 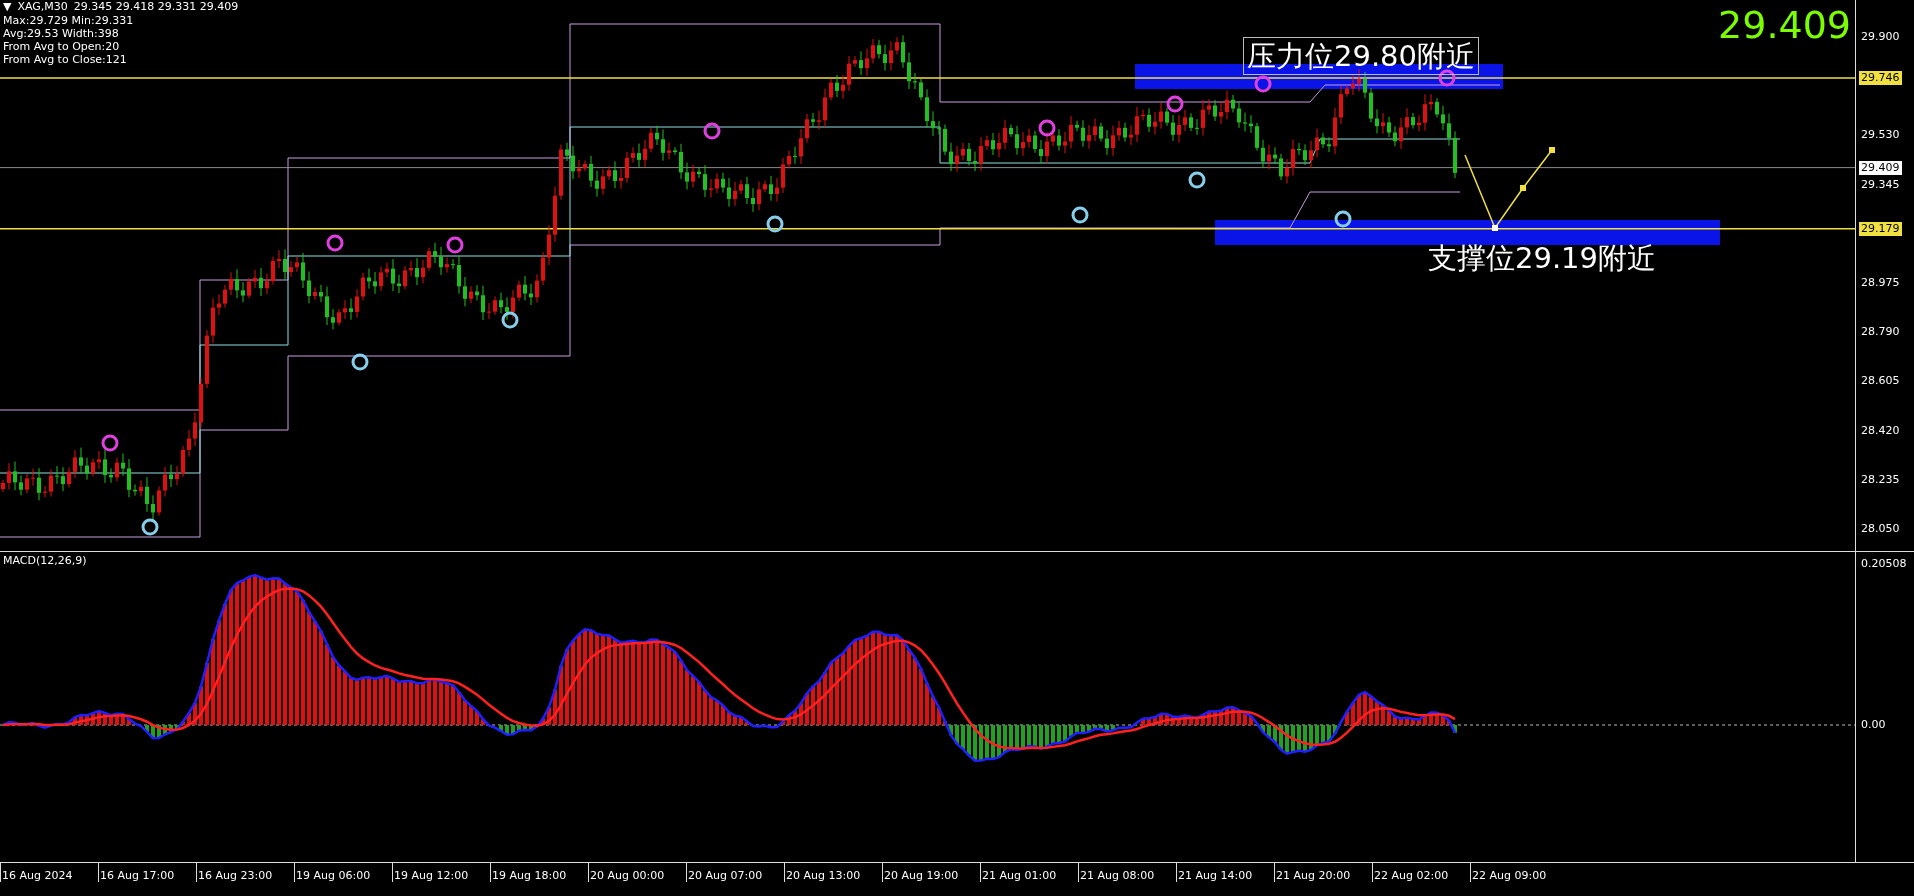 I want to click on time-tick-label: 16 Aug 23:00, so click(x=245, y=873).